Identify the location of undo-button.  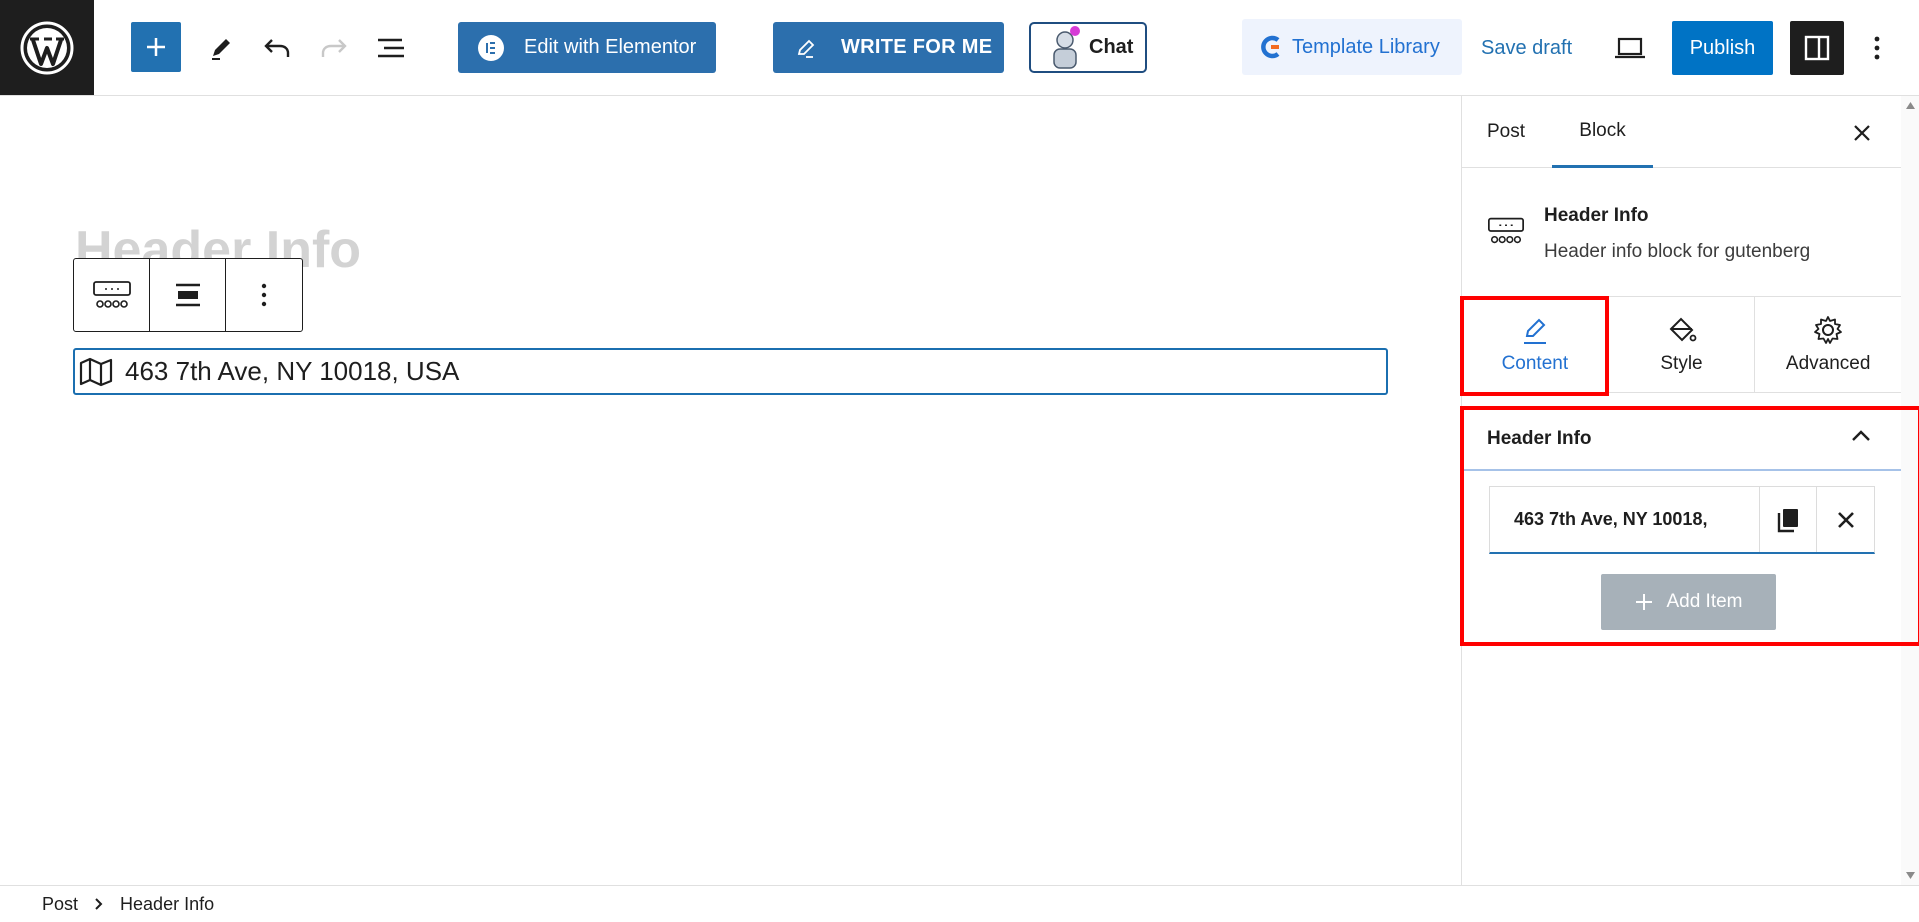
(277, 48).